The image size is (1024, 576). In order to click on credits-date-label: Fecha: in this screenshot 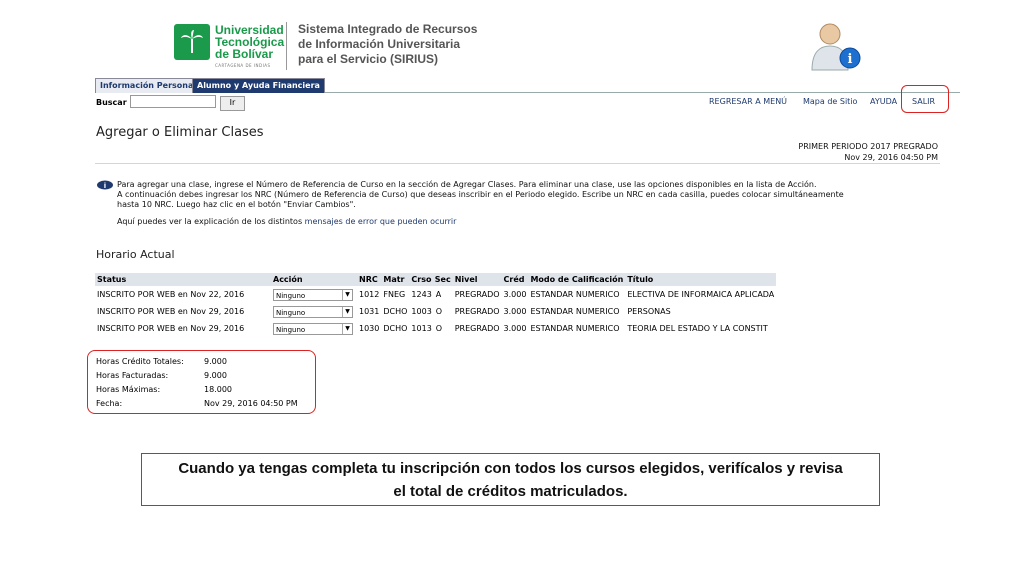, I will do `click(109, 403)`.